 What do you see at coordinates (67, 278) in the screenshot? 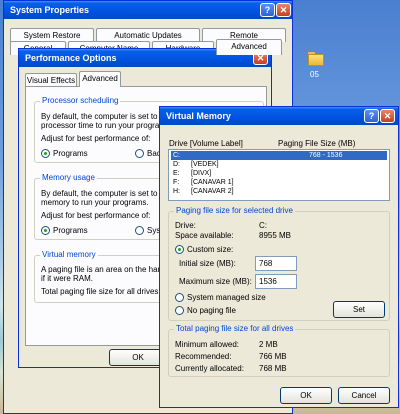
I see `description-text: if it were RAM.` at bounding box center [67, 278].